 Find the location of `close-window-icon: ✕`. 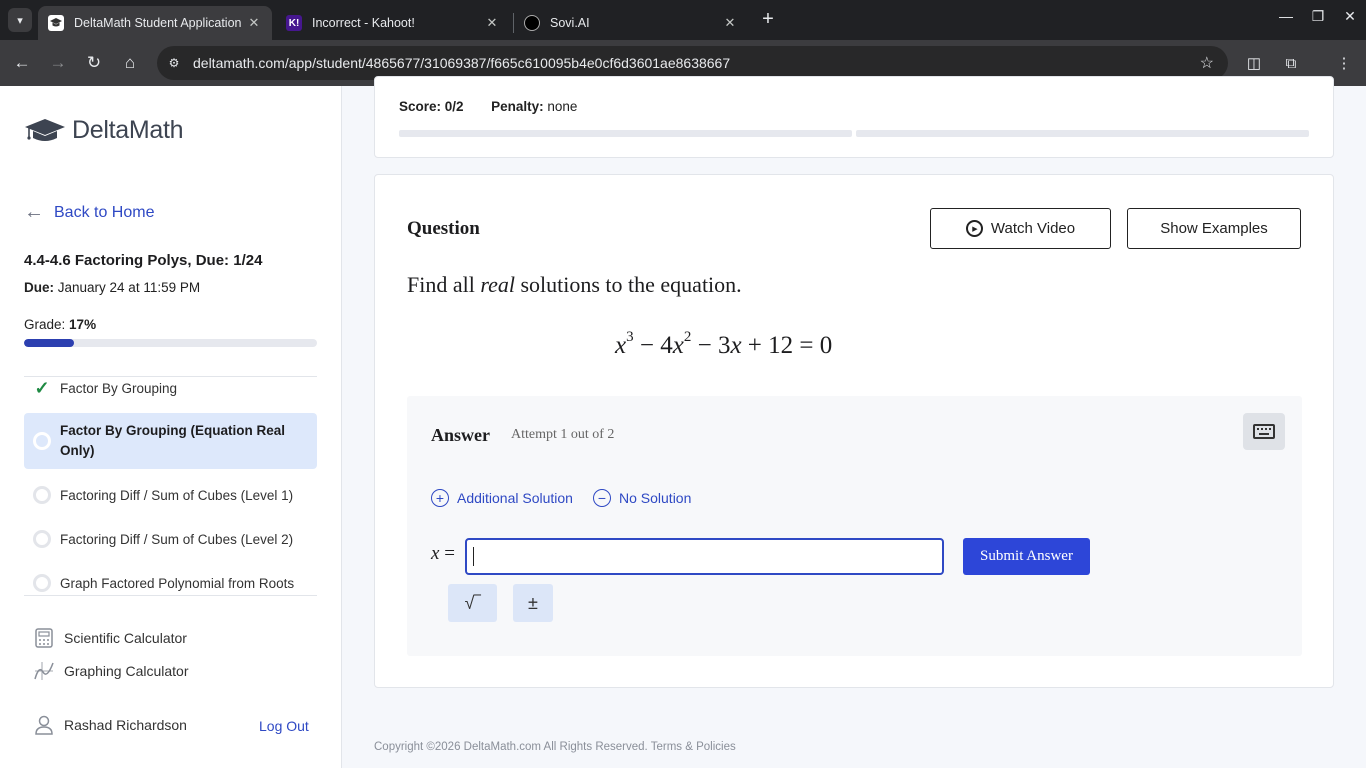

close-window-icon: ✕ is located at coordinates (1350, 16).